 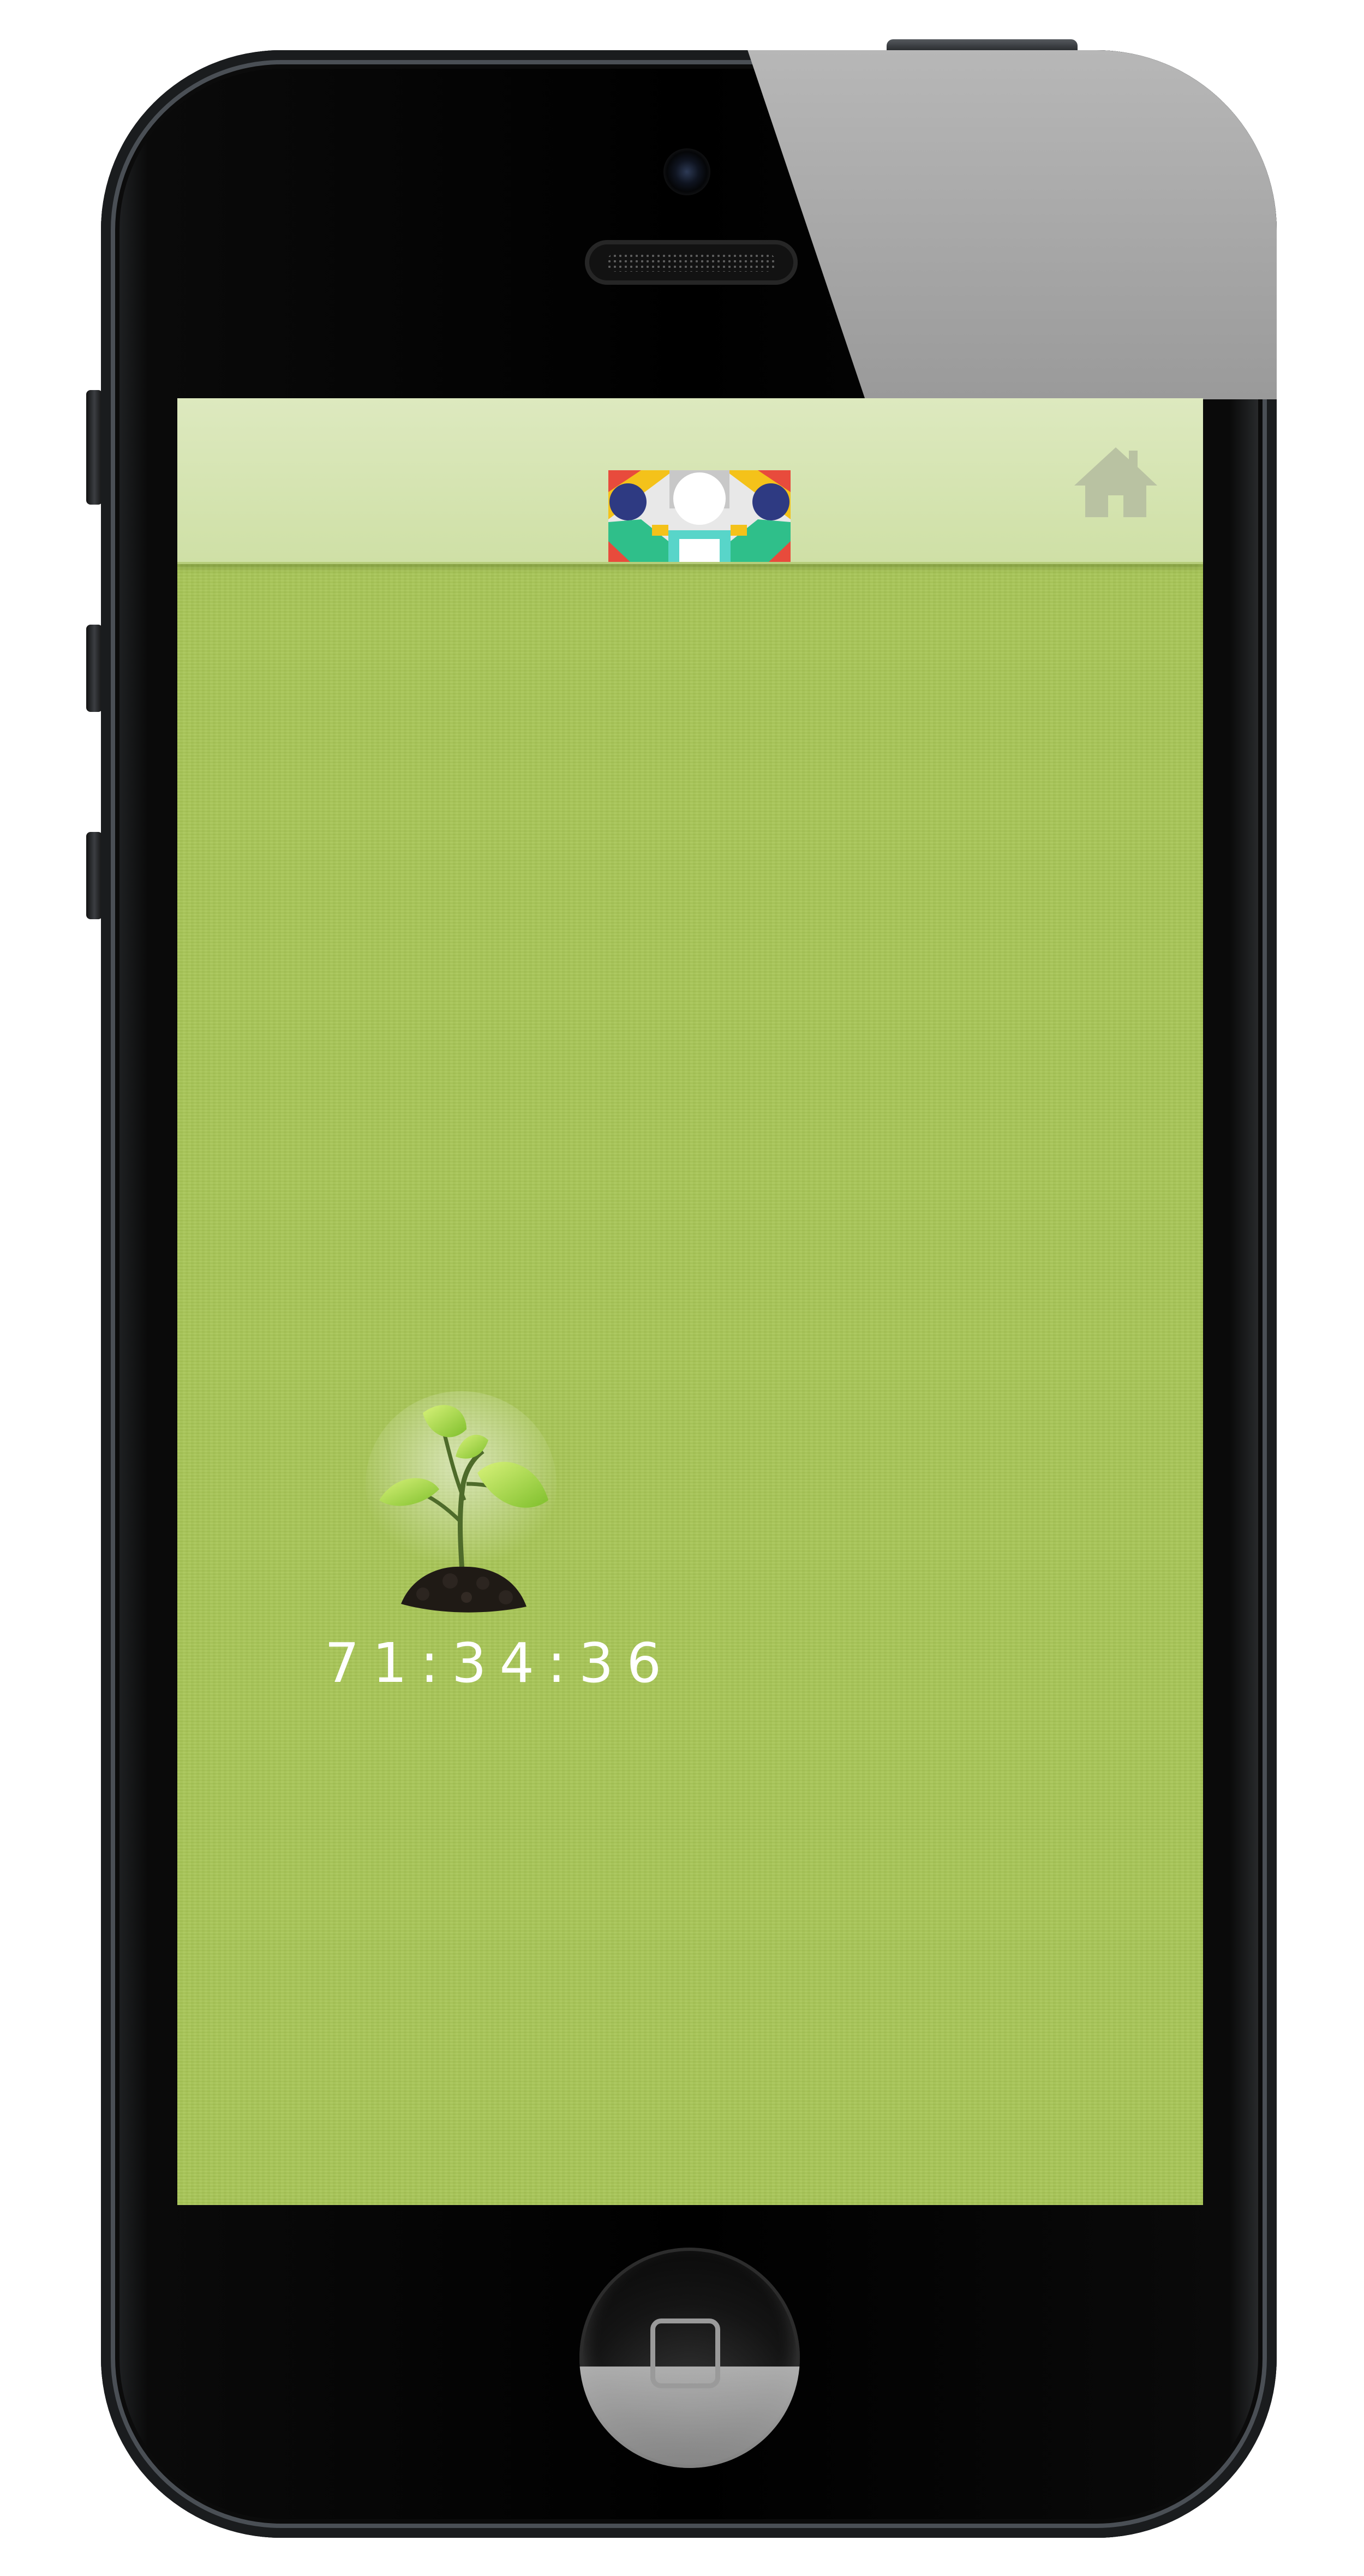 What do you see at coordinates (94, 876) in the screenshot?
I see `volume-down-button` at bounding box center [94, 876].